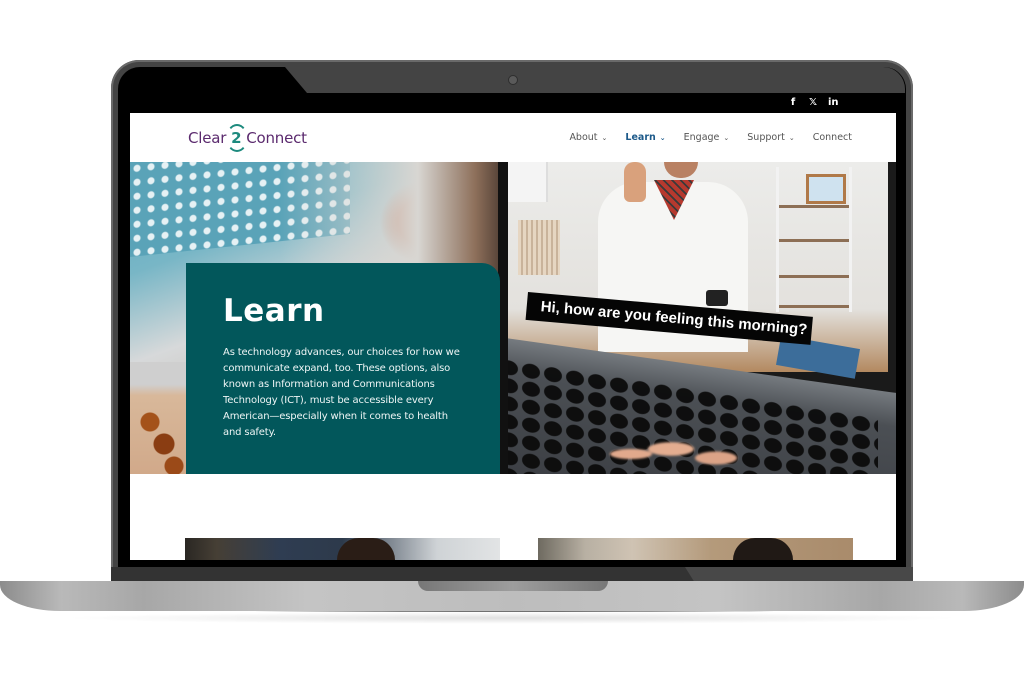 This screenshot has width=1024, height=685. I want to click on logo-text-clear: Clear, so click(207, 137).